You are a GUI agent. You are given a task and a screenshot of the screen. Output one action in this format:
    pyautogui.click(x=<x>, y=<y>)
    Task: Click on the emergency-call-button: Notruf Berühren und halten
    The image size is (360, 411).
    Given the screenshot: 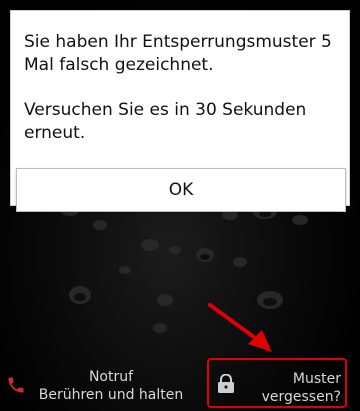 What is the action you would take?
    pyautogui.click(x=100, y=383)
    